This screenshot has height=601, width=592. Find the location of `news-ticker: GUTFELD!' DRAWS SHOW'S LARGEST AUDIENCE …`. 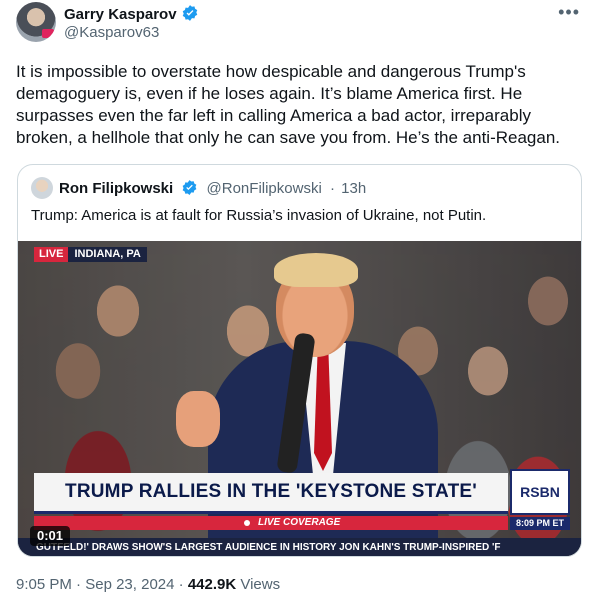

news-ticker: GUTFELD!' DRAWS SHOW'S LARGEST AUDIENCE … is located at coordinates (299, 547).